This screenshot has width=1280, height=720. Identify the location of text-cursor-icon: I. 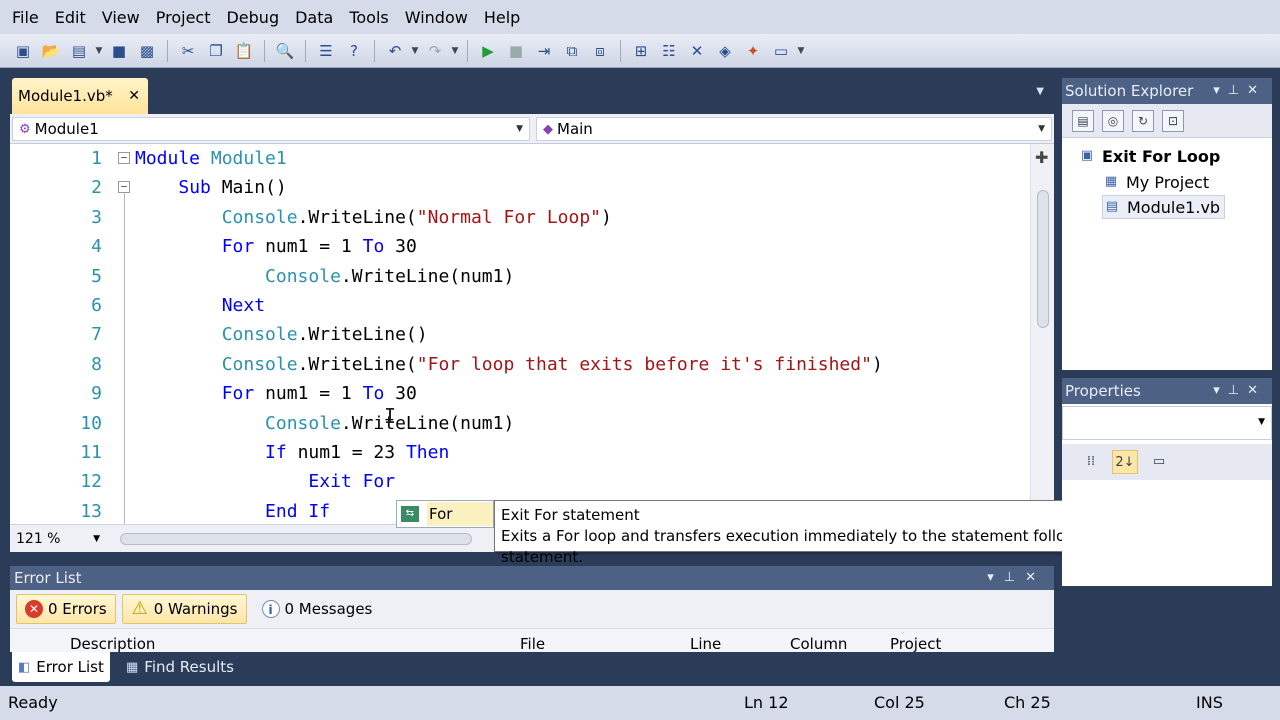
(390, 416).